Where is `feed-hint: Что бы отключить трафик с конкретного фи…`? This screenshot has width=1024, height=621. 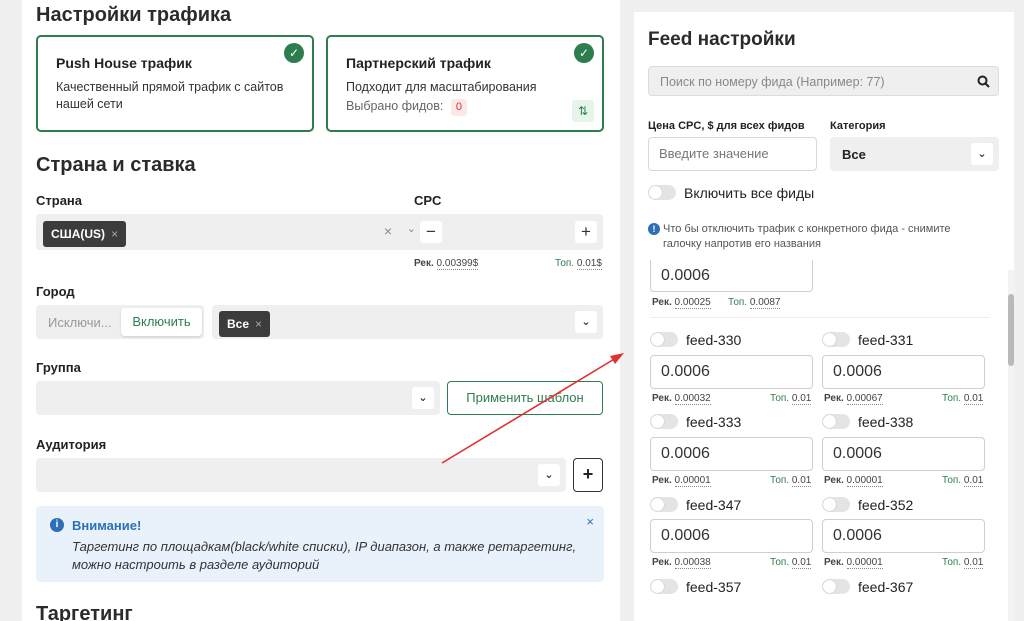 feed-hint: Что бы отключить трафик с конкретного фи… is located at coordinates (807, 236).